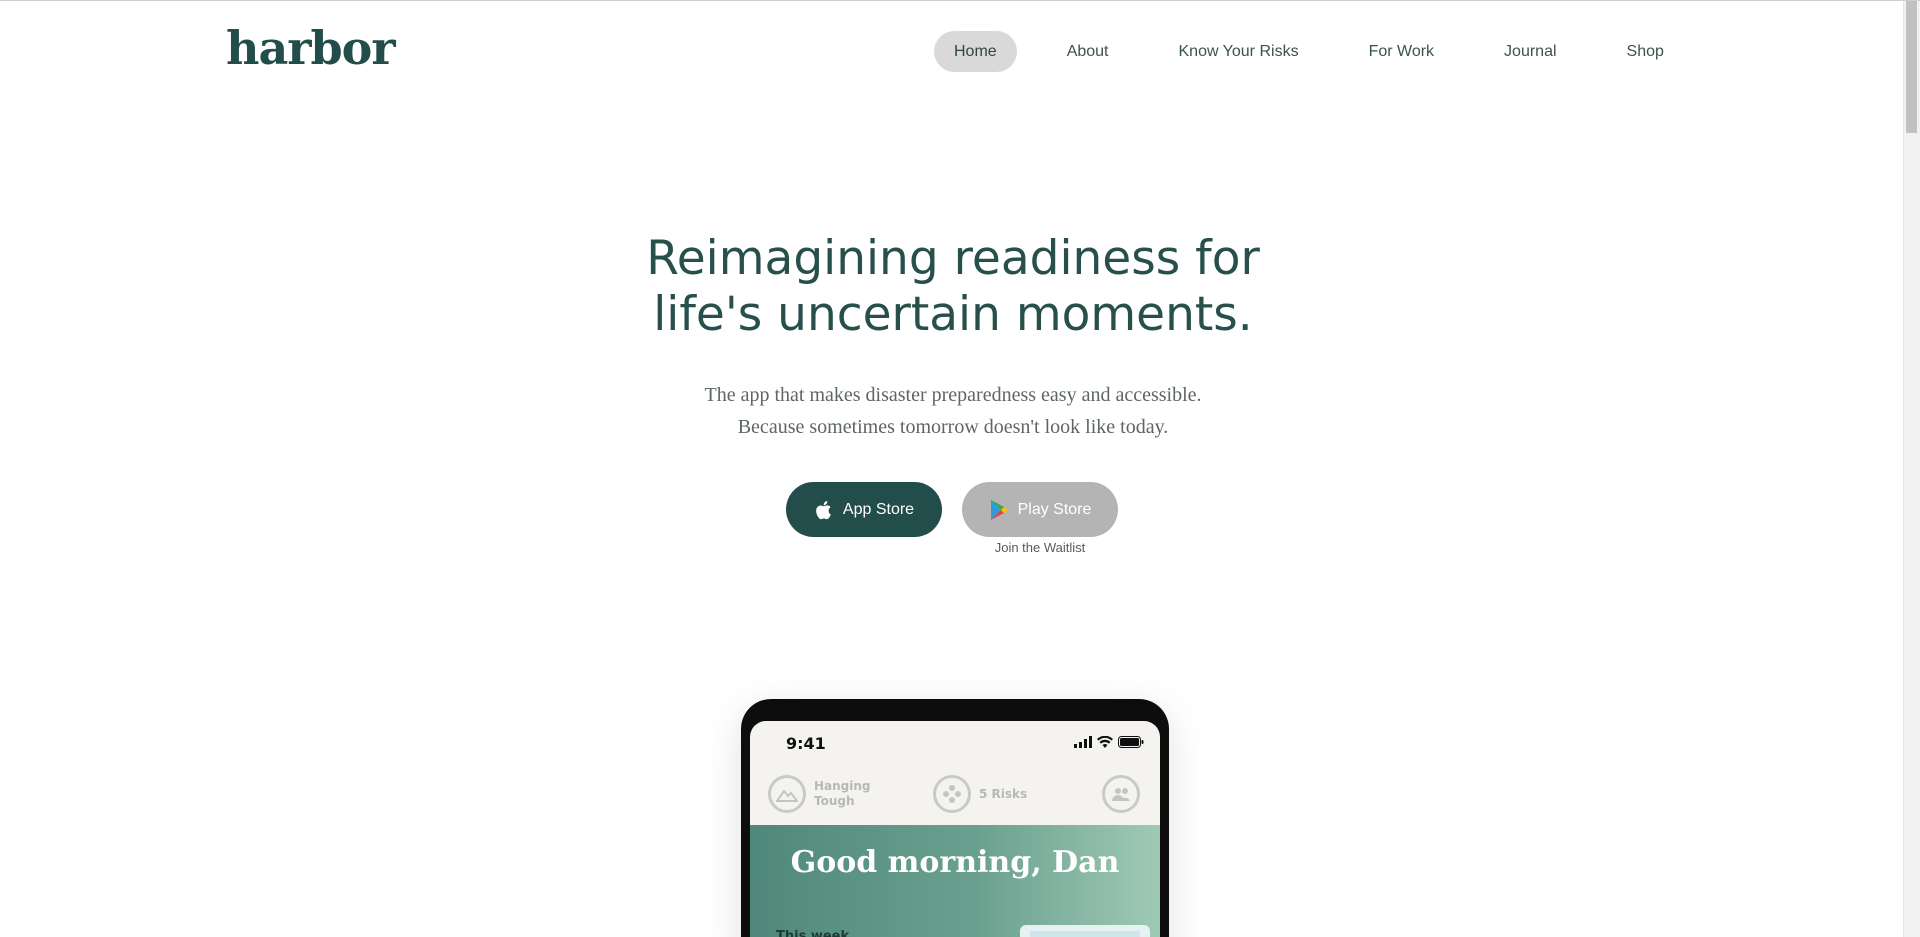  What do you see at coordinates (813, 933) in the screenshot?
I see `this-week-label: This week` at bounding box center [813, 933].